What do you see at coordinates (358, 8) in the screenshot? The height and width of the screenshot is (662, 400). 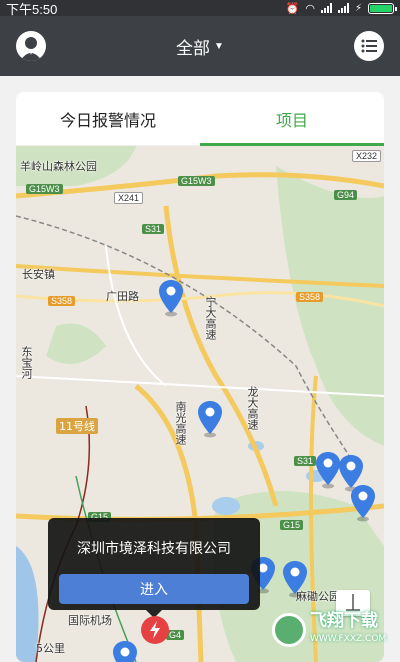 I see `charging-icon: ⚡` at bounding box center [358, 8].